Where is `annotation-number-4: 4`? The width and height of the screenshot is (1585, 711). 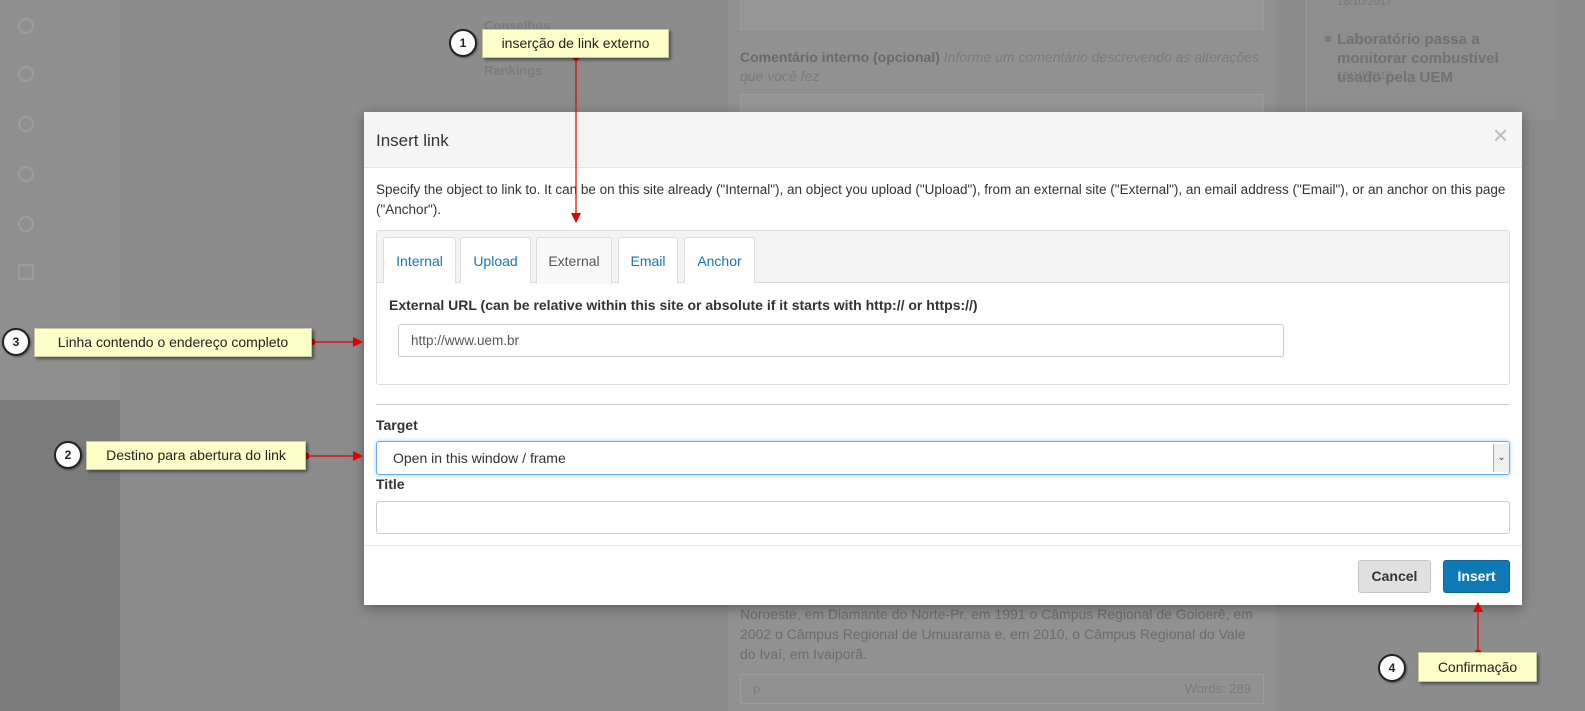 annotation-number-4: 4 is located at coordinates (1392, 668).